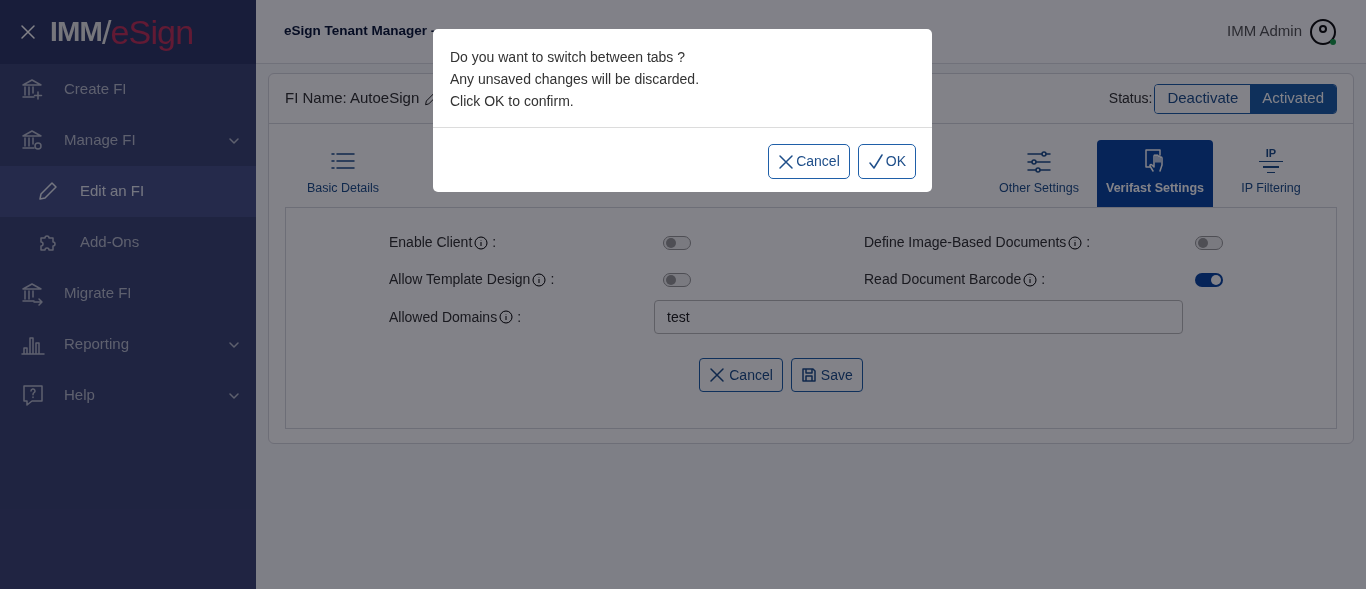 The height and width of the screenshot is (589, 1366). Describe the element at coordinates (943, 279) in the screenshot. I see `setting-label: Read Document Barcode` at that location.